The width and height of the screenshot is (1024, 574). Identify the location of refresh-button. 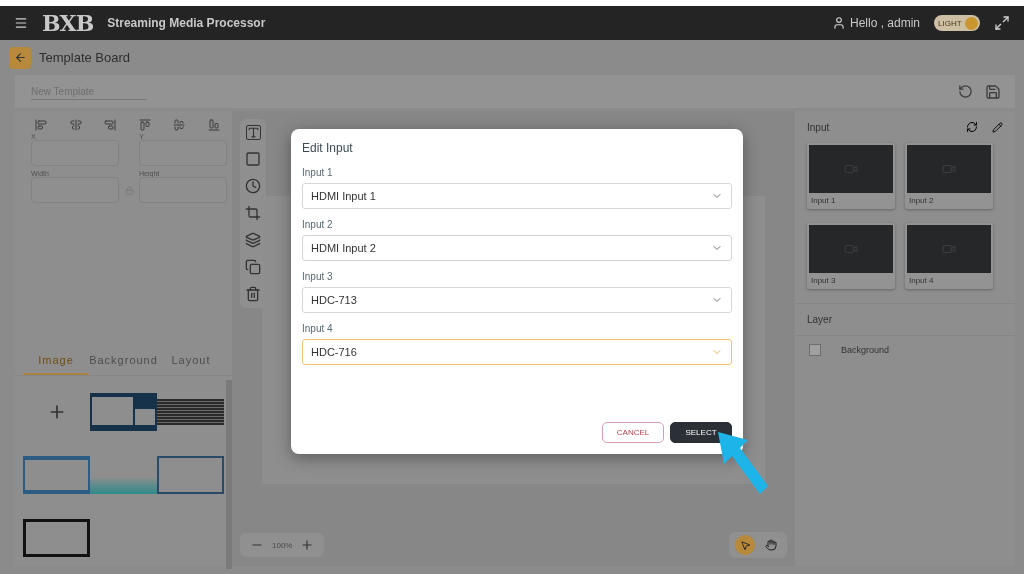
(965, 91).